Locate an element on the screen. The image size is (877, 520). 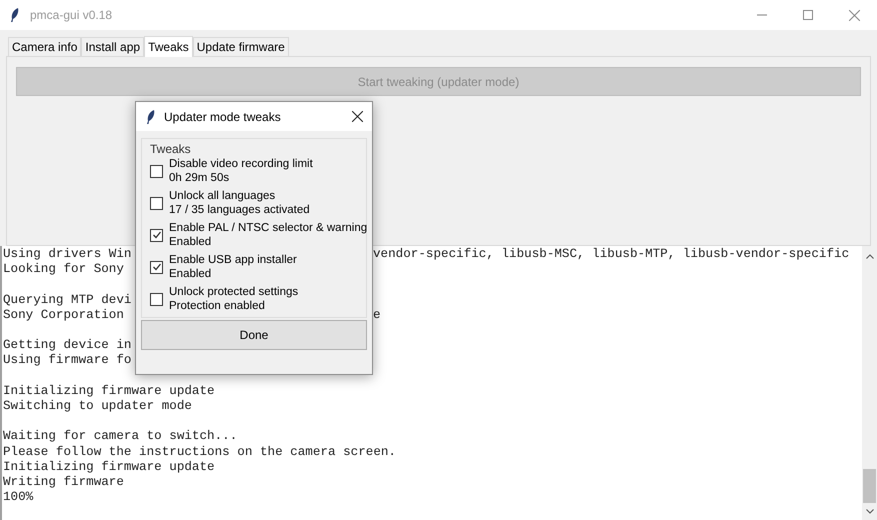
tweak-label: Disable video recording limit is located at coordinates (241, 164).